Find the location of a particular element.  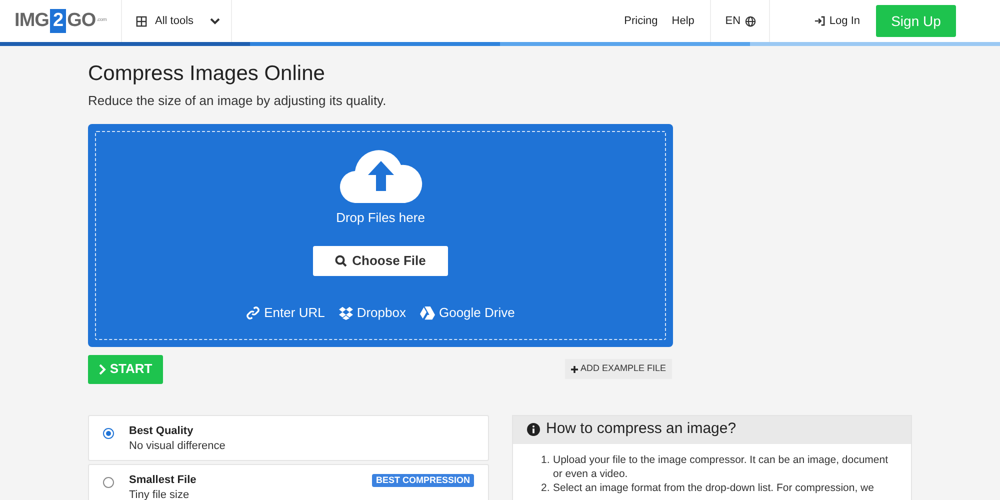

option-badge: BEST COMPRESSION is located at coordinates (423, 480).